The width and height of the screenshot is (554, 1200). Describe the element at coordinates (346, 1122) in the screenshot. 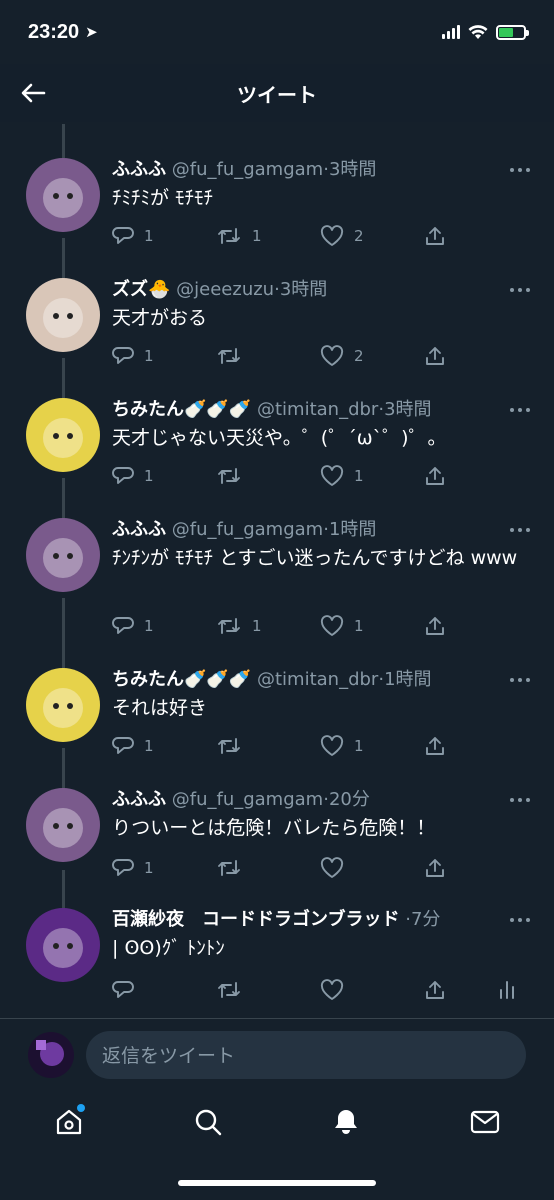

I see `tab-notifications` at that location.